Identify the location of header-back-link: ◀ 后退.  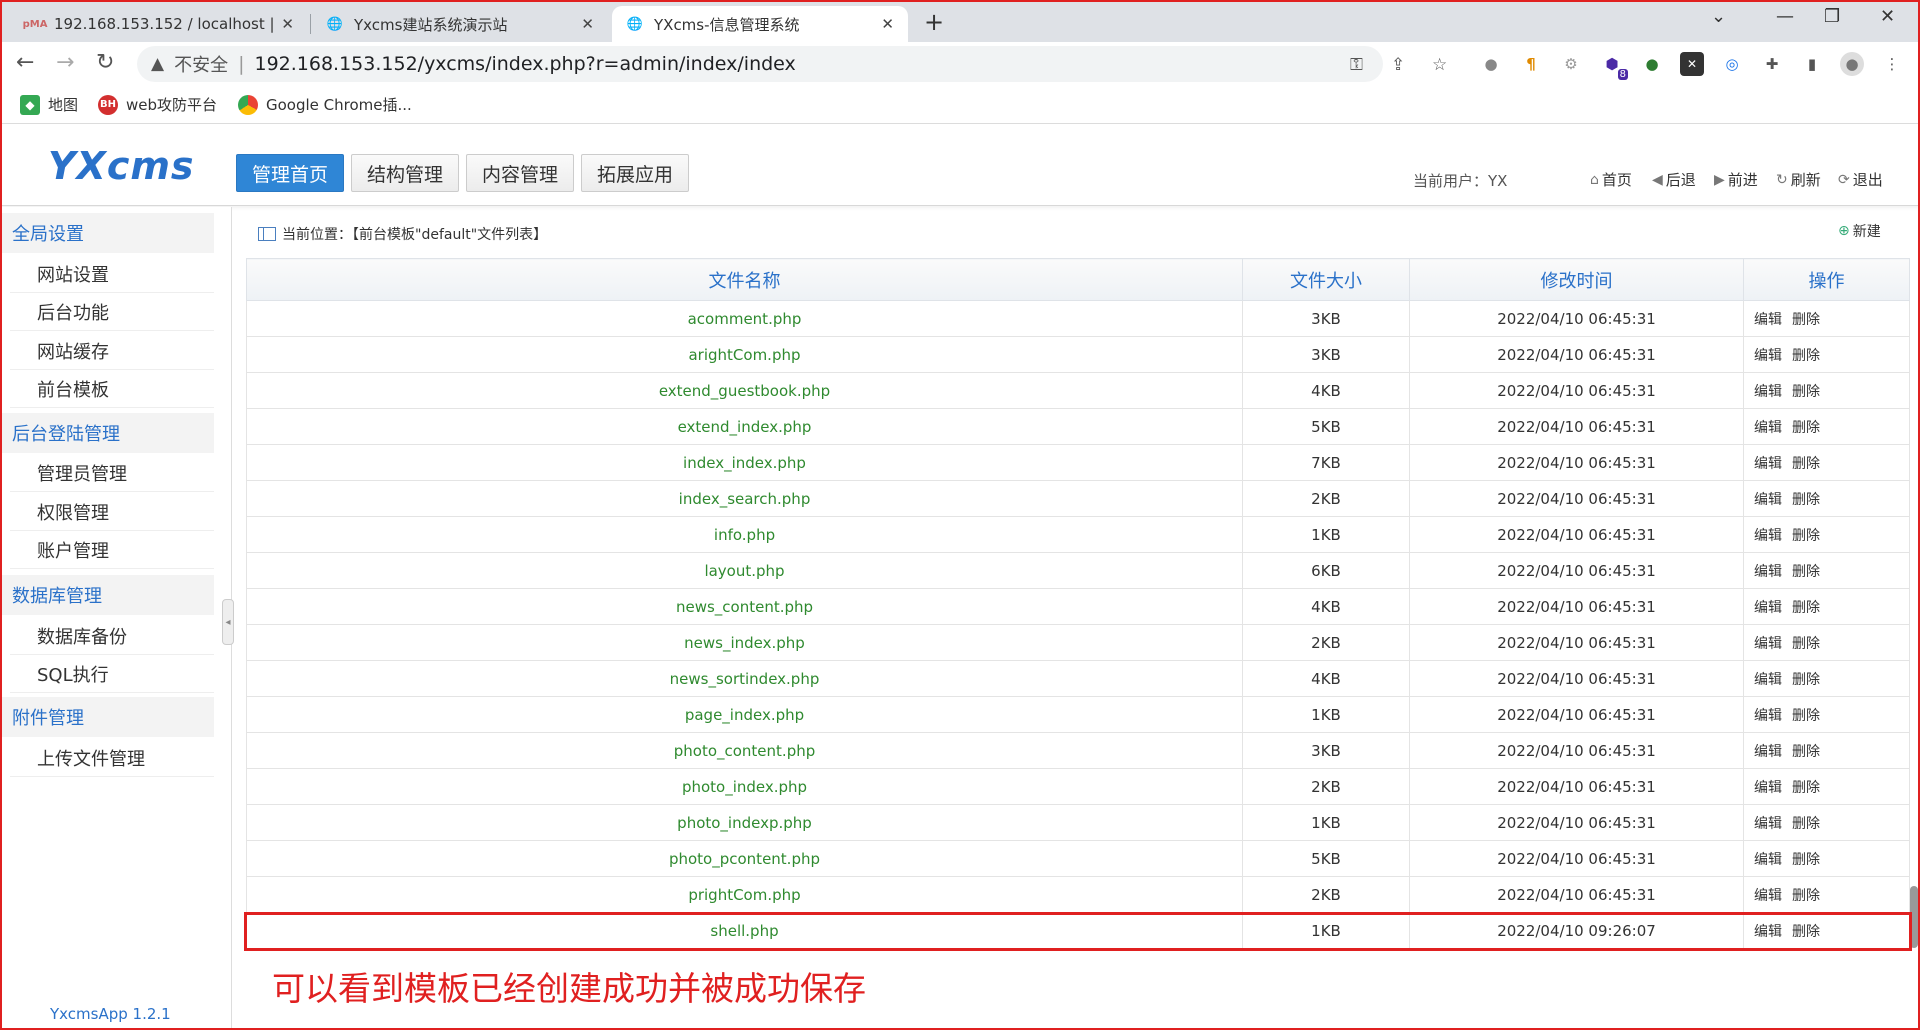
(1674, 179).